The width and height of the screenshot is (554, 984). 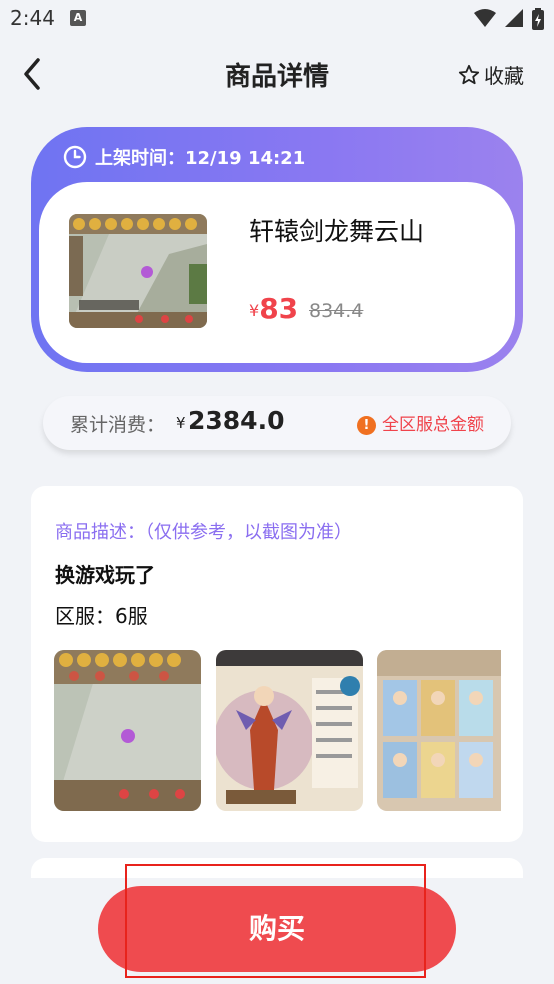 I want to click on battery-icon, so click(x=538, y=19).